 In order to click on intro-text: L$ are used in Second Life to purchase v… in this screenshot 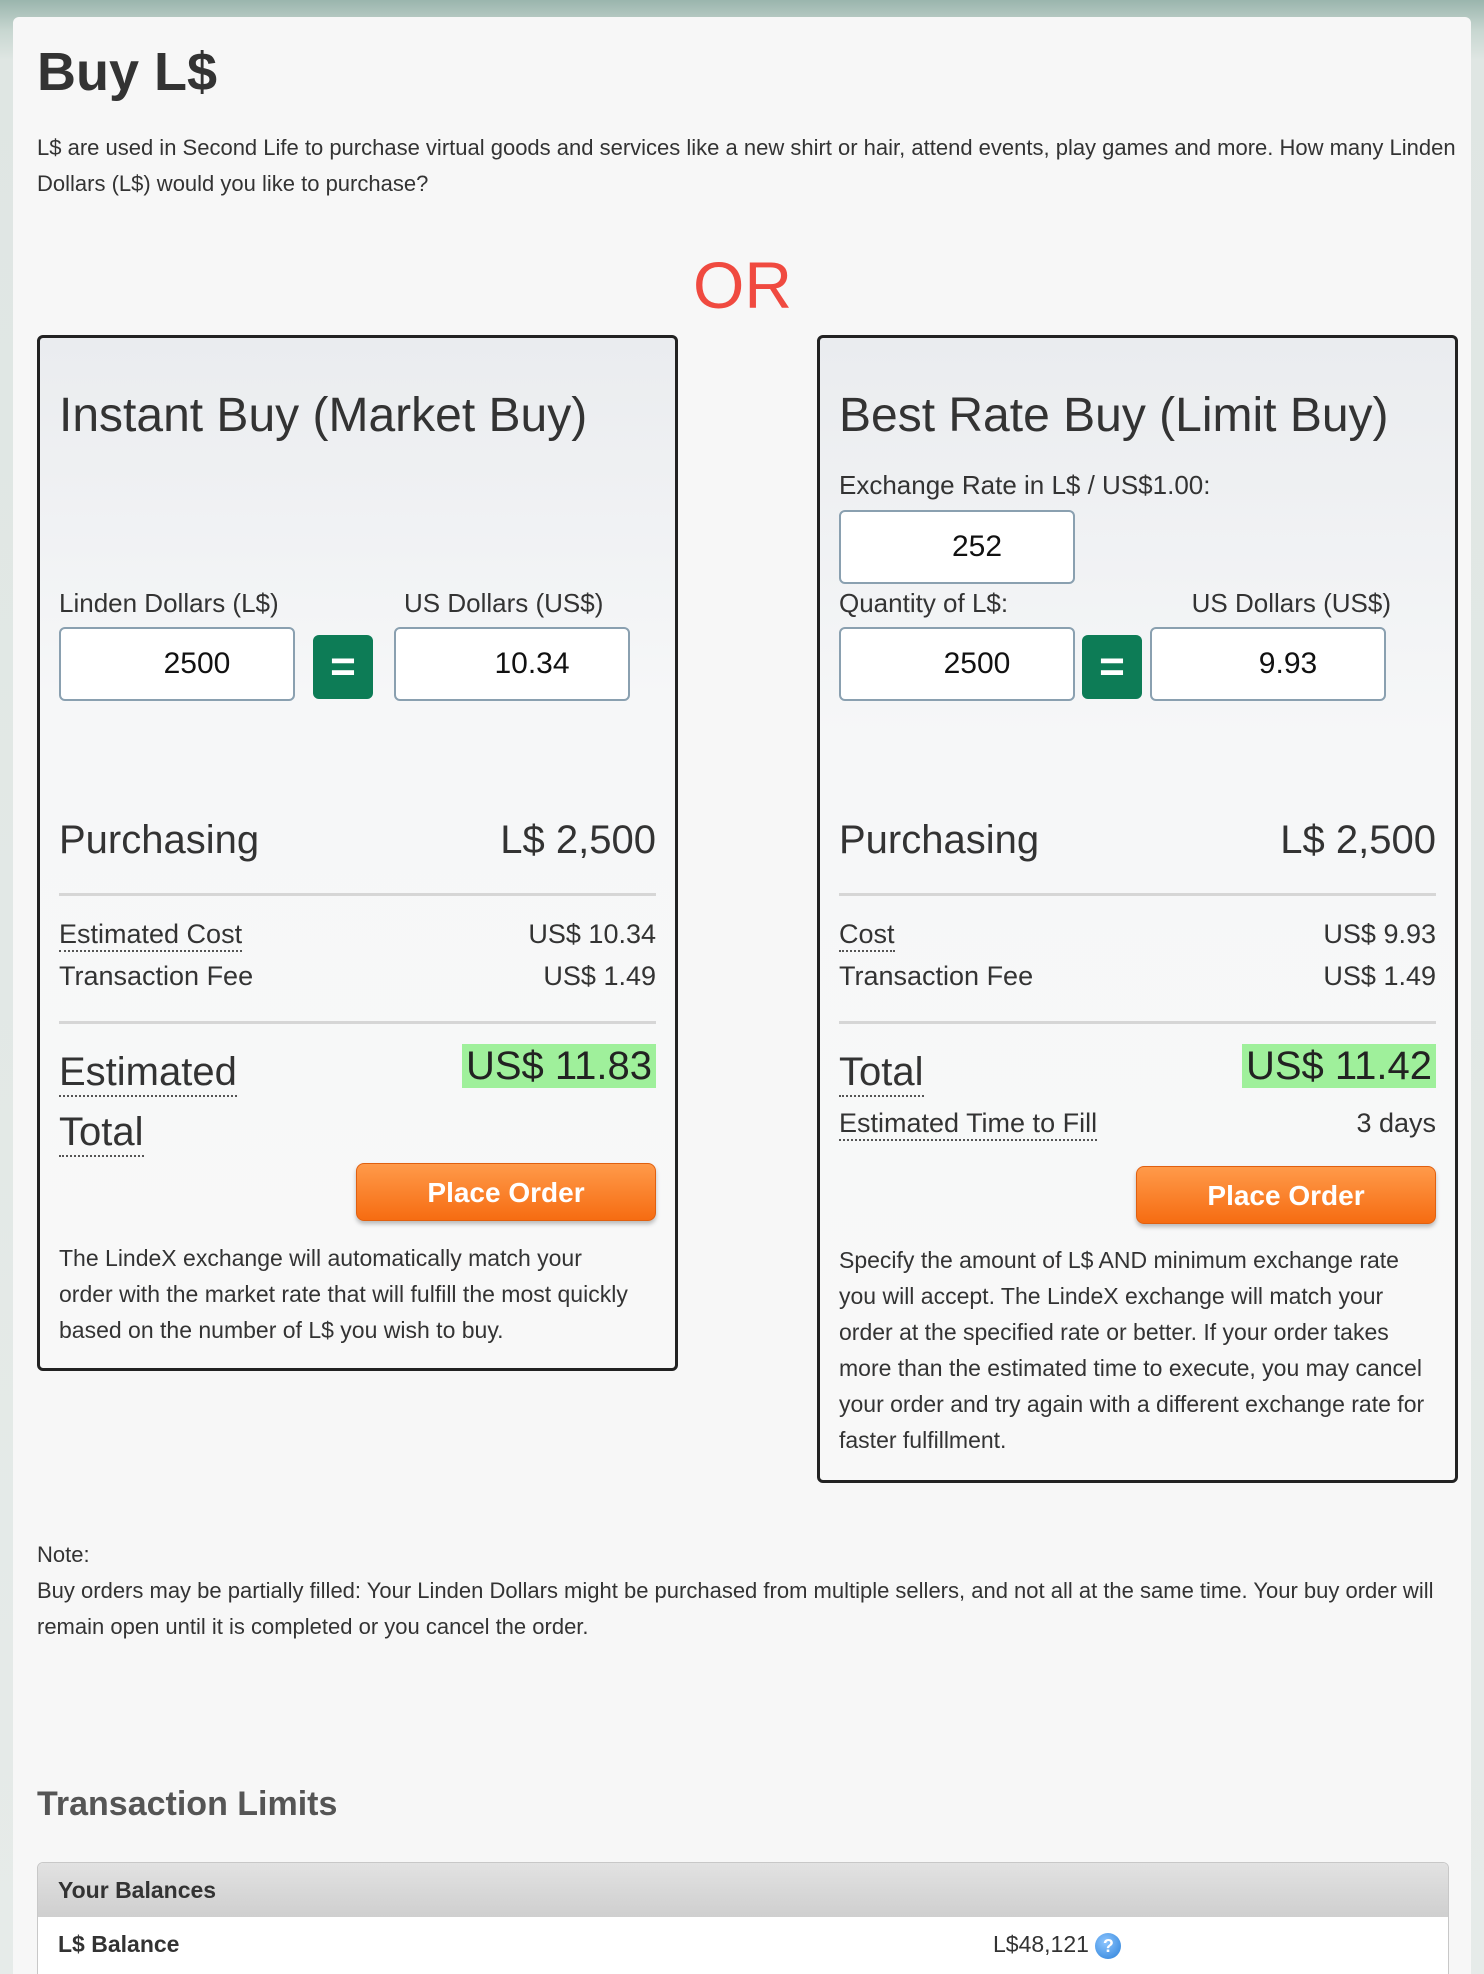, I will do `click(746, 165)`.